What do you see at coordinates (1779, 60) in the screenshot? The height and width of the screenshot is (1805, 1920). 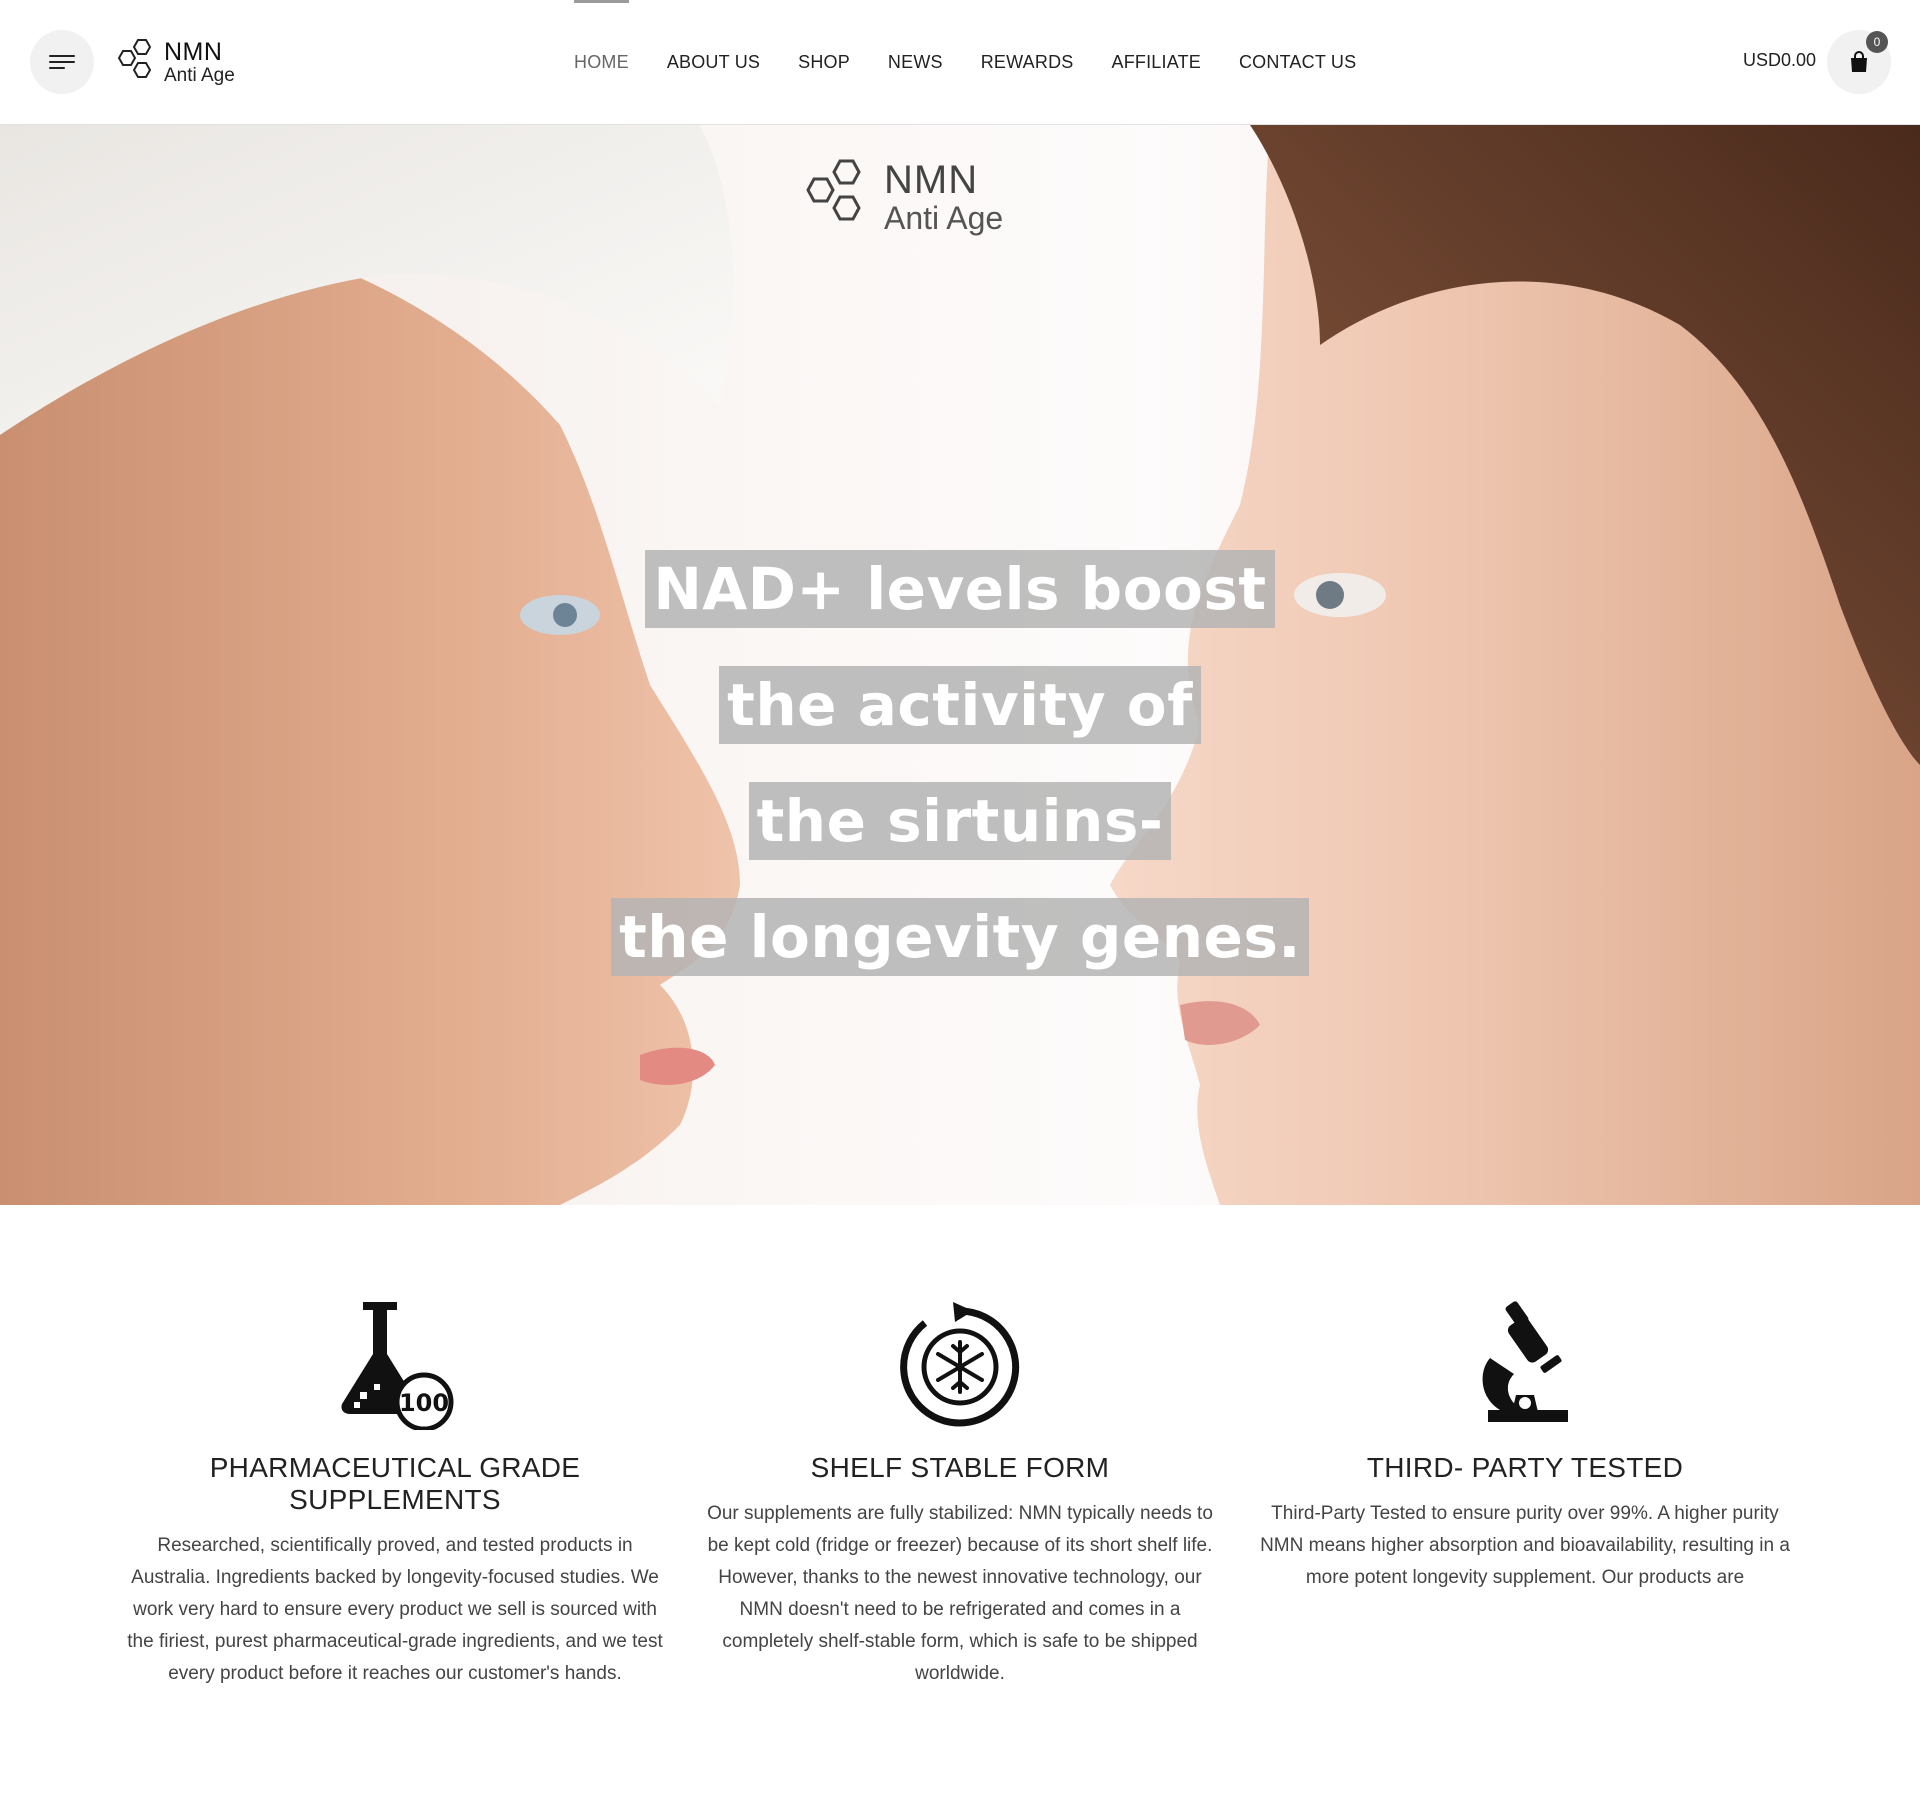 I see `cart-total: USD0.00` at bounding box center [1779, 60].